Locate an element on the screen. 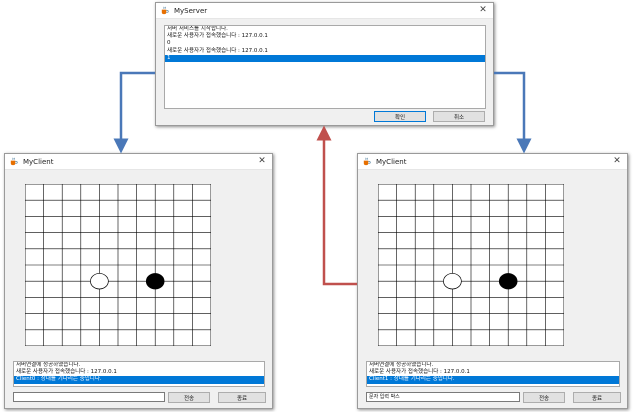 The width and height of the screenshot is (636, 412). arrow-server-to-left-client is located at coordinates (134, 112).